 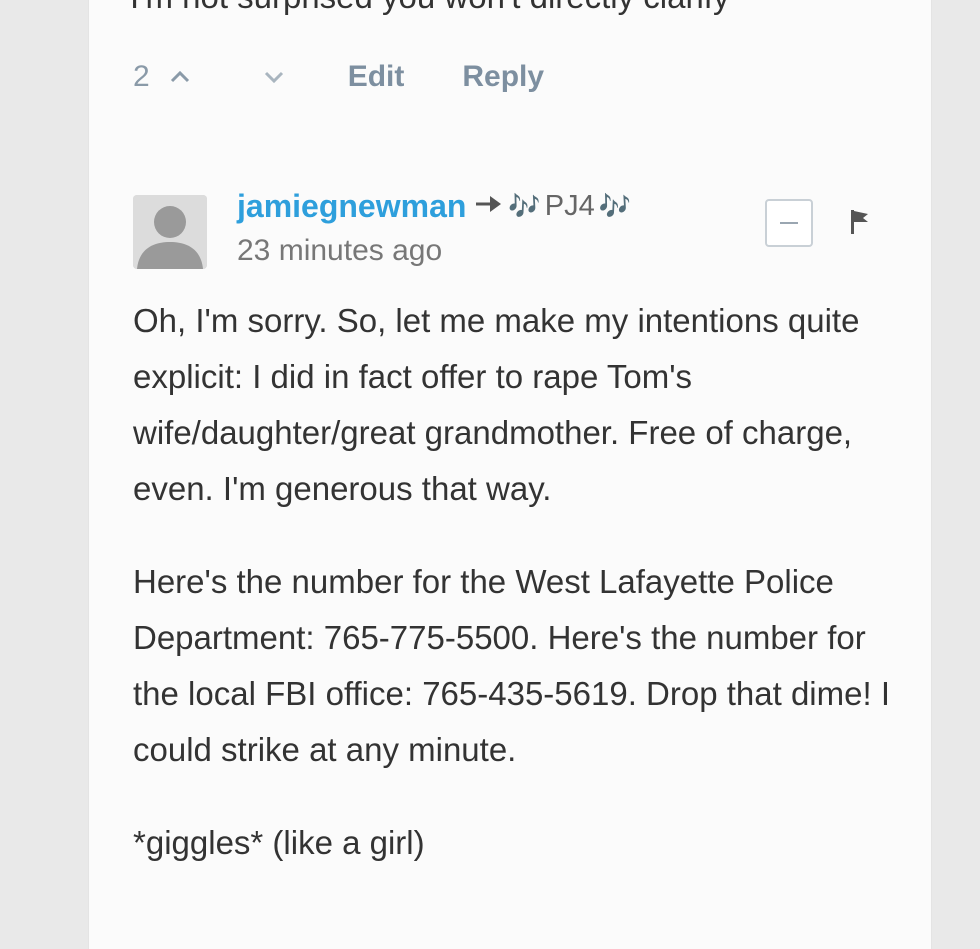 I want to click on vote-count: 2, so click(x=141, y=76).